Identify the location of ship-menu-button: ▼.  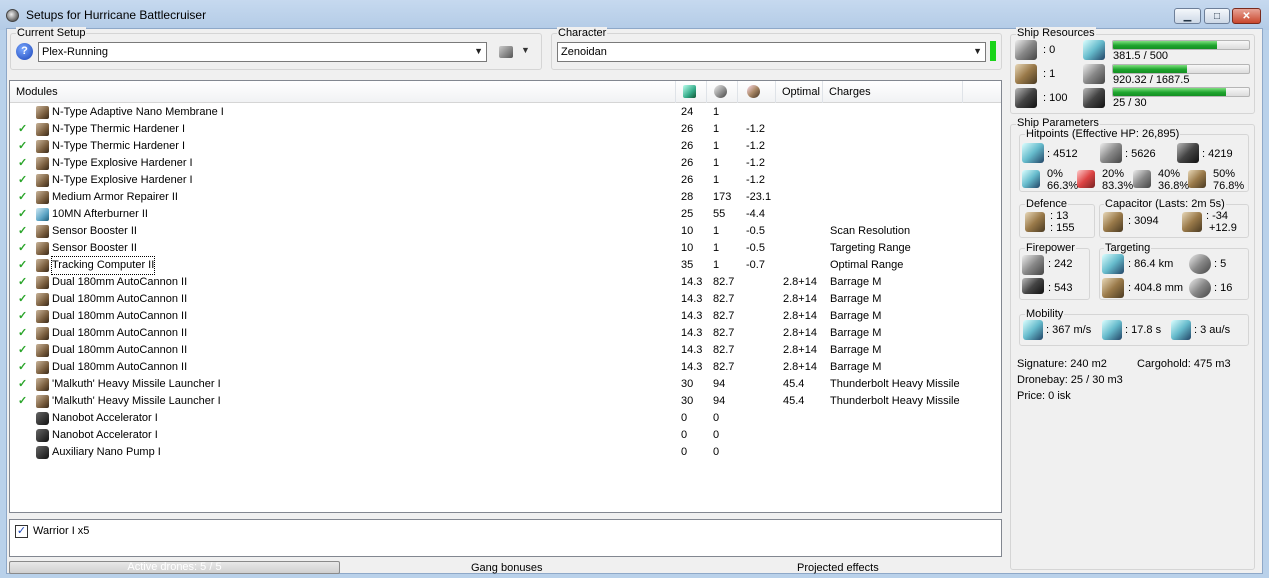
(514, 52).